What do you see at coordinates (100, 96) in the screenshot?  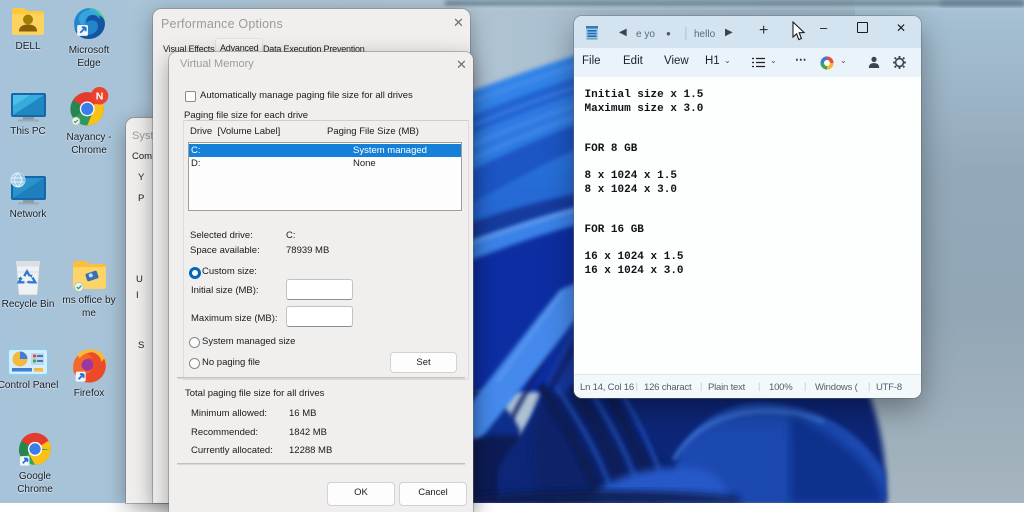 I see `svg-text: N` at bounding box center [100, 96].